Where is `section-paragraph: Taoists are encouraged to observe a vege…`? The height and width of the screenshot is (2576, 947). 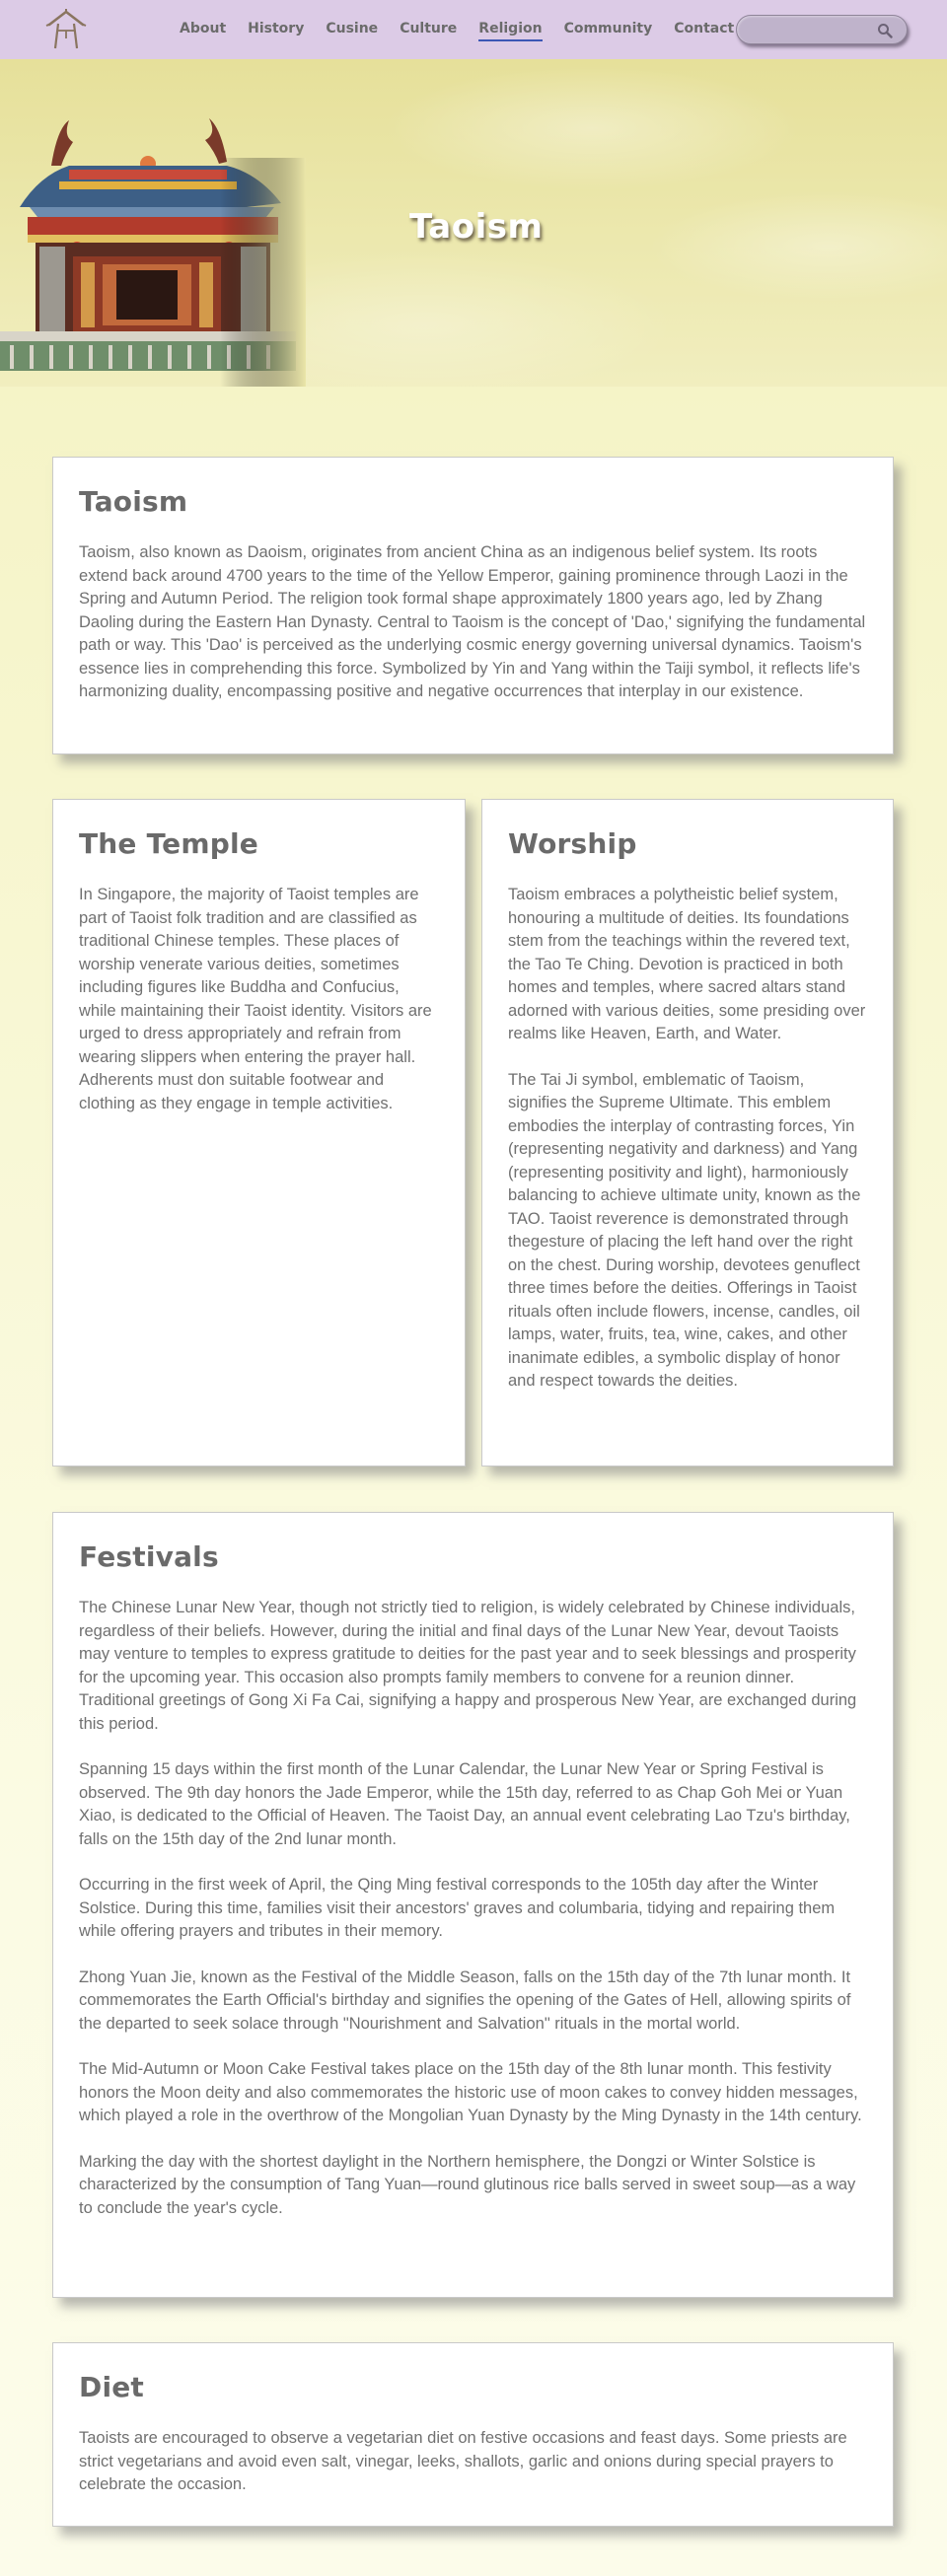
section-paragraph: Taoists are encouraged to observe a vege… is located at coordinates (463, 2461).